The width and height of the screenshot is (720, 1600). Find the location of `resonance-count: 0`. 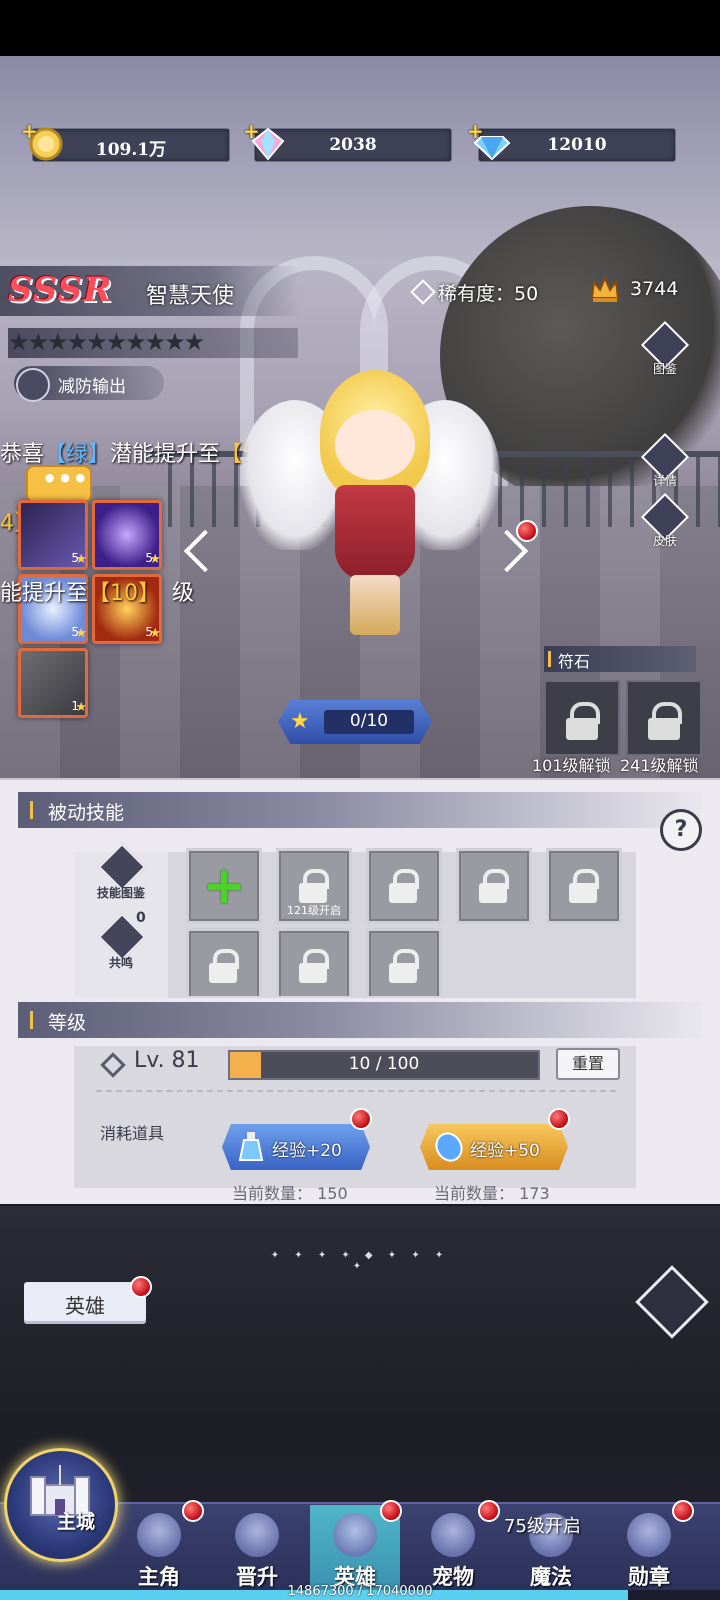

resonance-count: 0 is located at coordinates (141, 918).